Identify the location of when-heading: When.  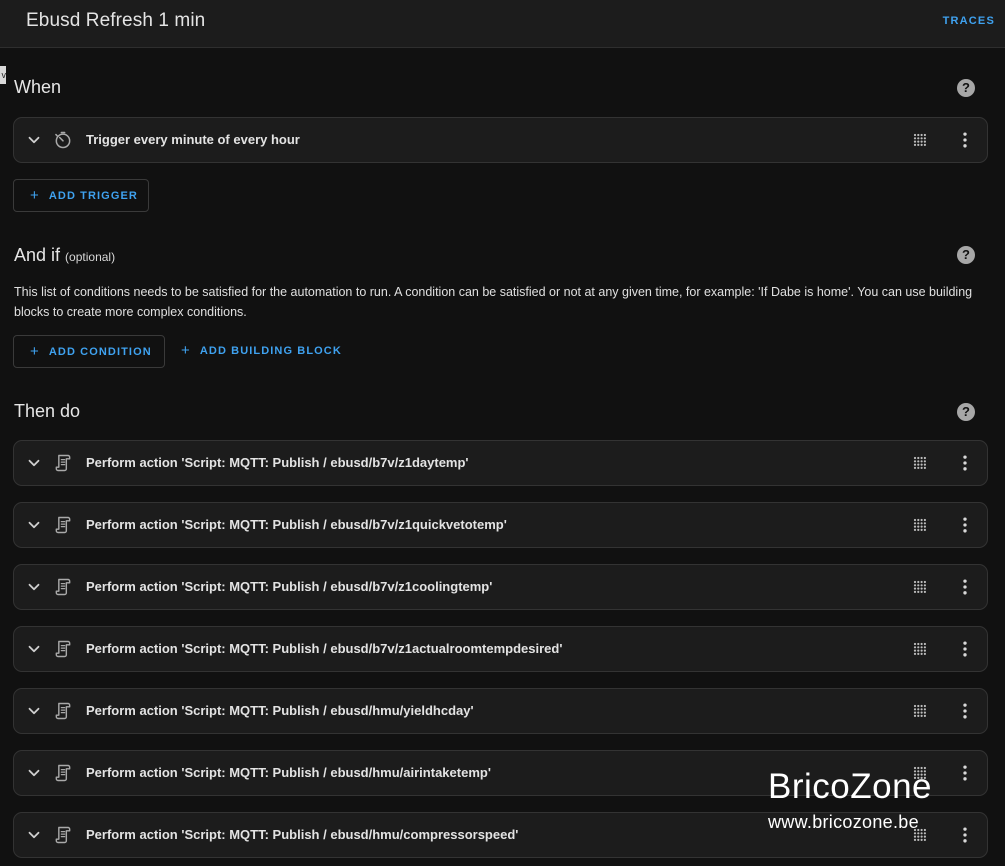
(38, 87).